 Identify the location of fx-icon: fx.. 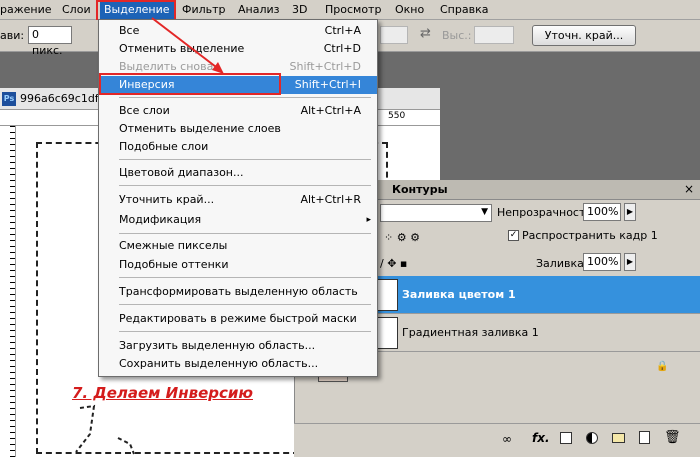
(541, 438).